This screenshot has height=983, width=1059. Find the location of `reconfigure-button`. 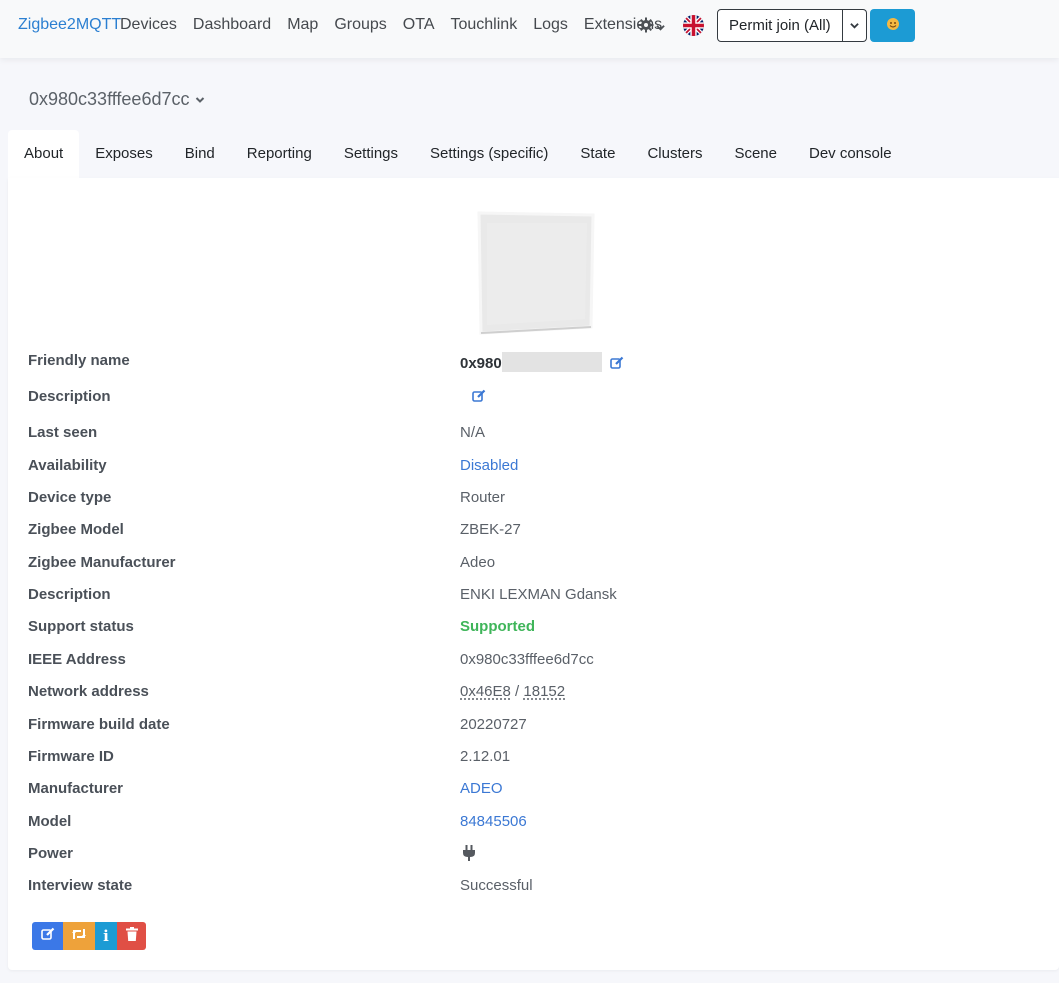

reconfigure-button is located at coordinates (79, 936).